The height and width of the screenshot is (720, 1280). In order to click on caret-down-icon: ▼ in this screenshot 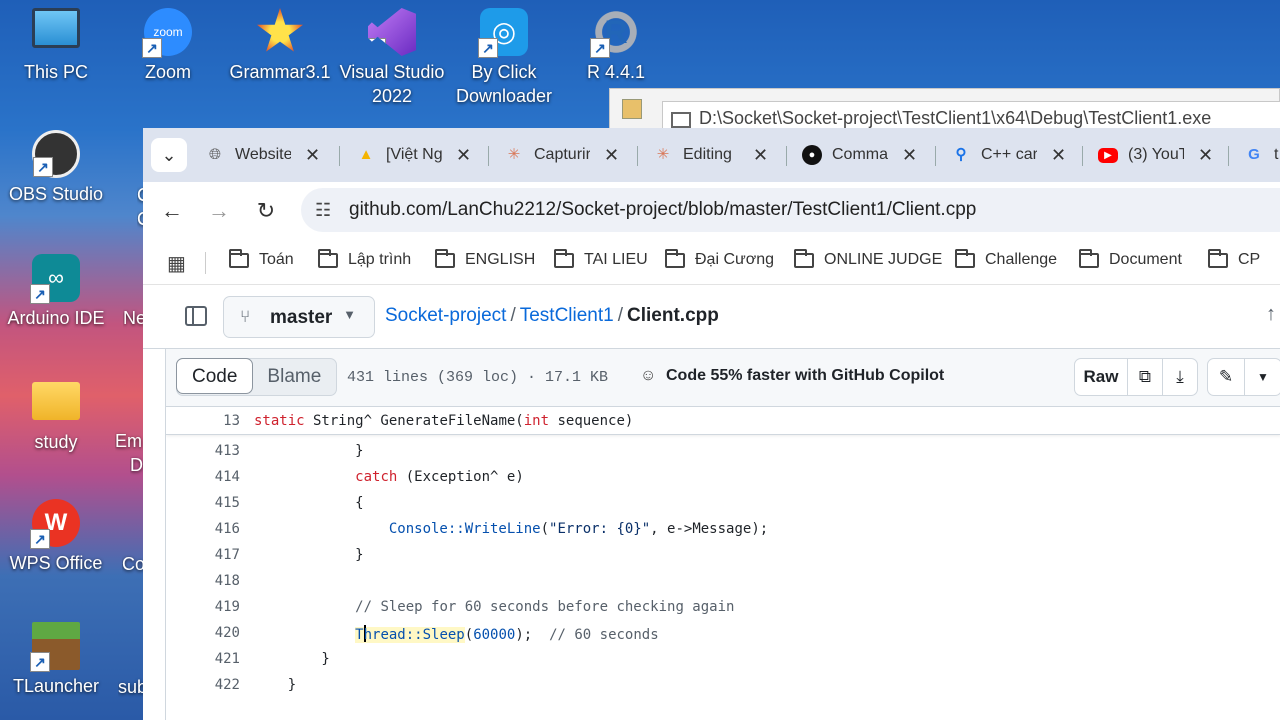, I will do `click(349, 314)`.